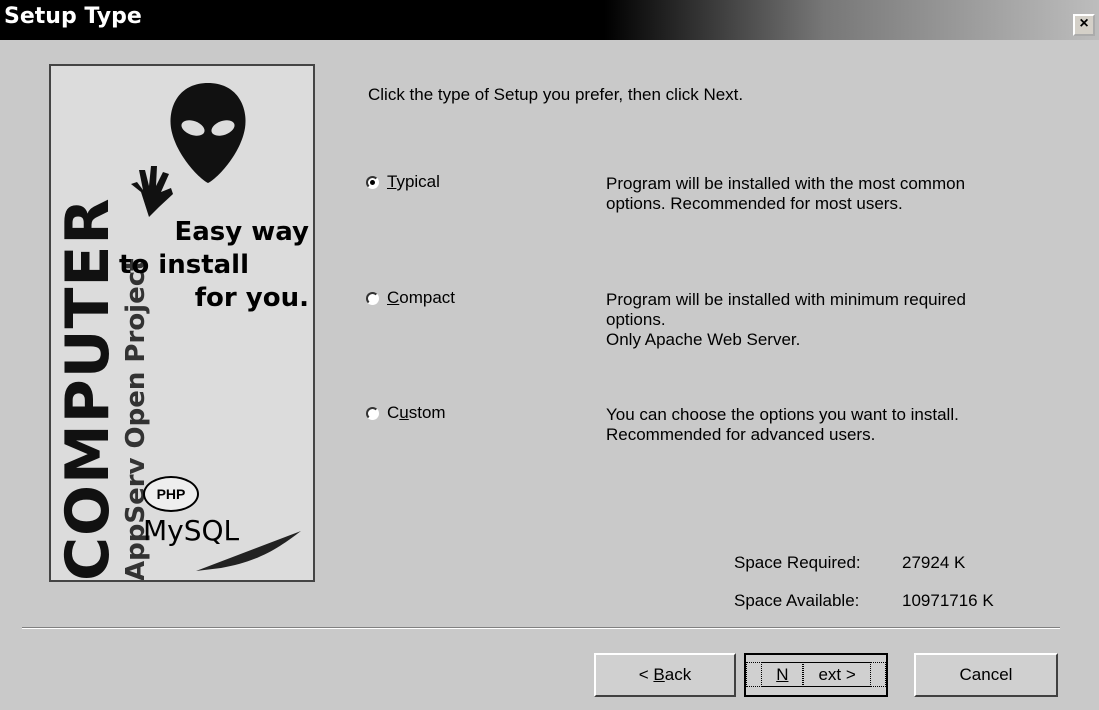 This screenshot has height=710, width=1099. What do you see at coordinates (816, 675) in the screenshot?
I see `next-button: Next >` at bounding box center [816, 675].